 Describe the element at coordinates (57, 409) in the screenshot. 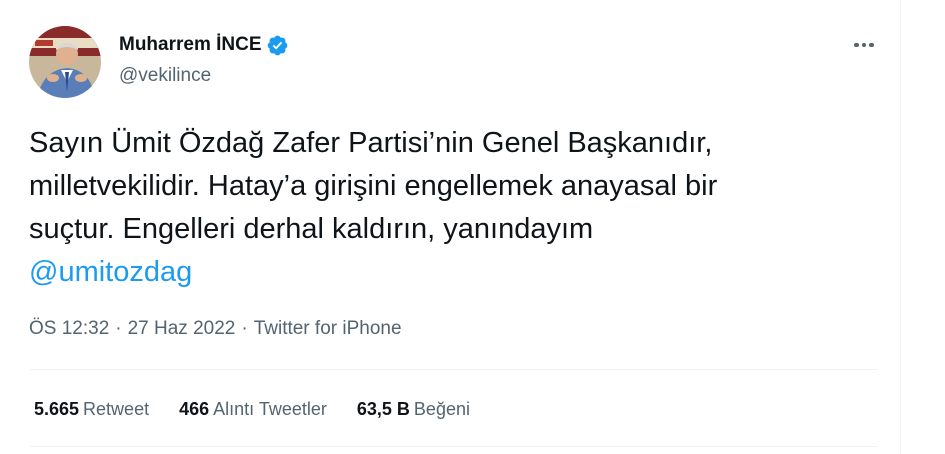

I see `stat-value: 5.665` at that location.